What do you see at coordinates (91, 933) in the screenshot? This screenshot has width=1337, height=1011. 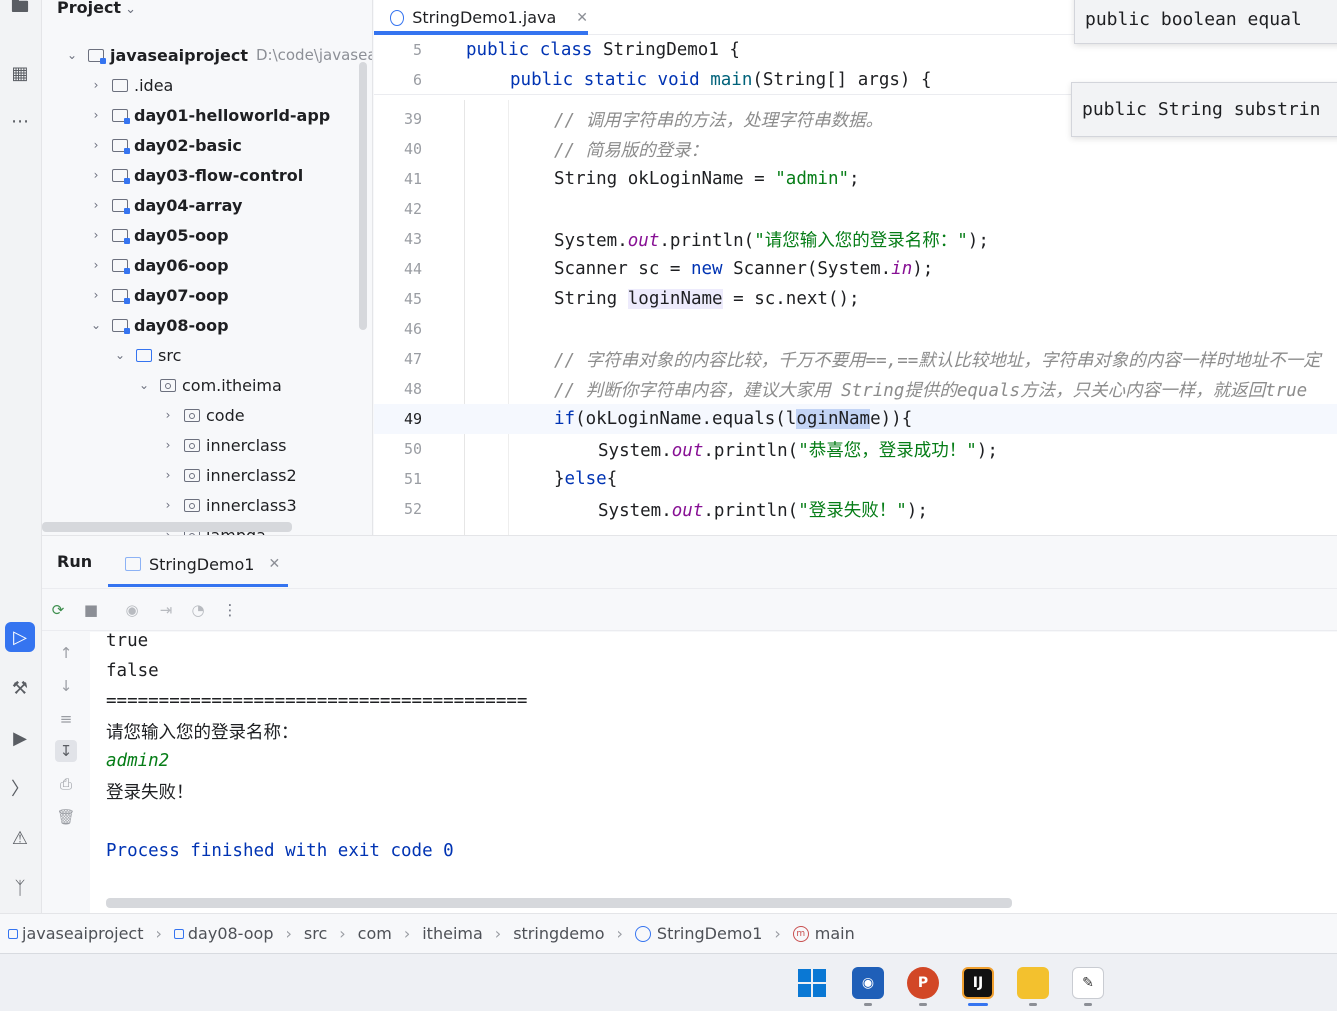 I see `breadcrumb-item: javaseaiproject ›` at bounding box center [91, 933].